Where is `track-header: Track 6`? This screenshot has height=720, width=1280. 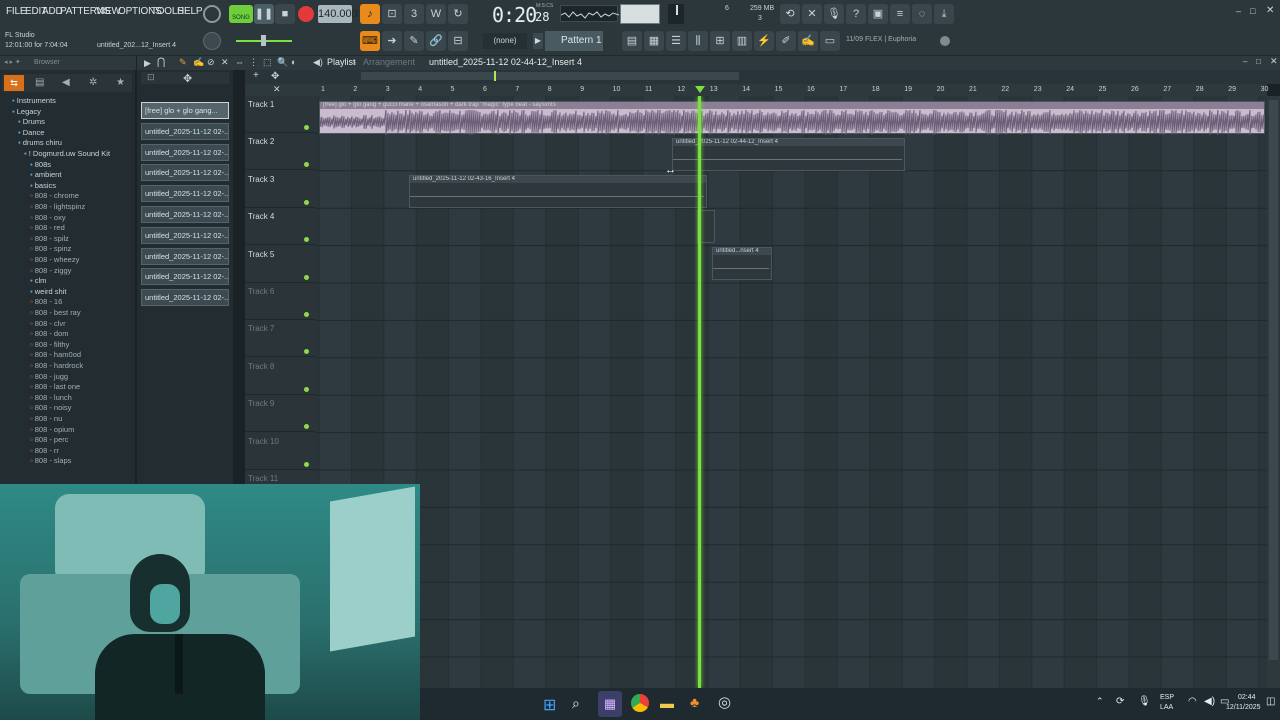
track-header: Track 6 is located at coordinates (280, 301).